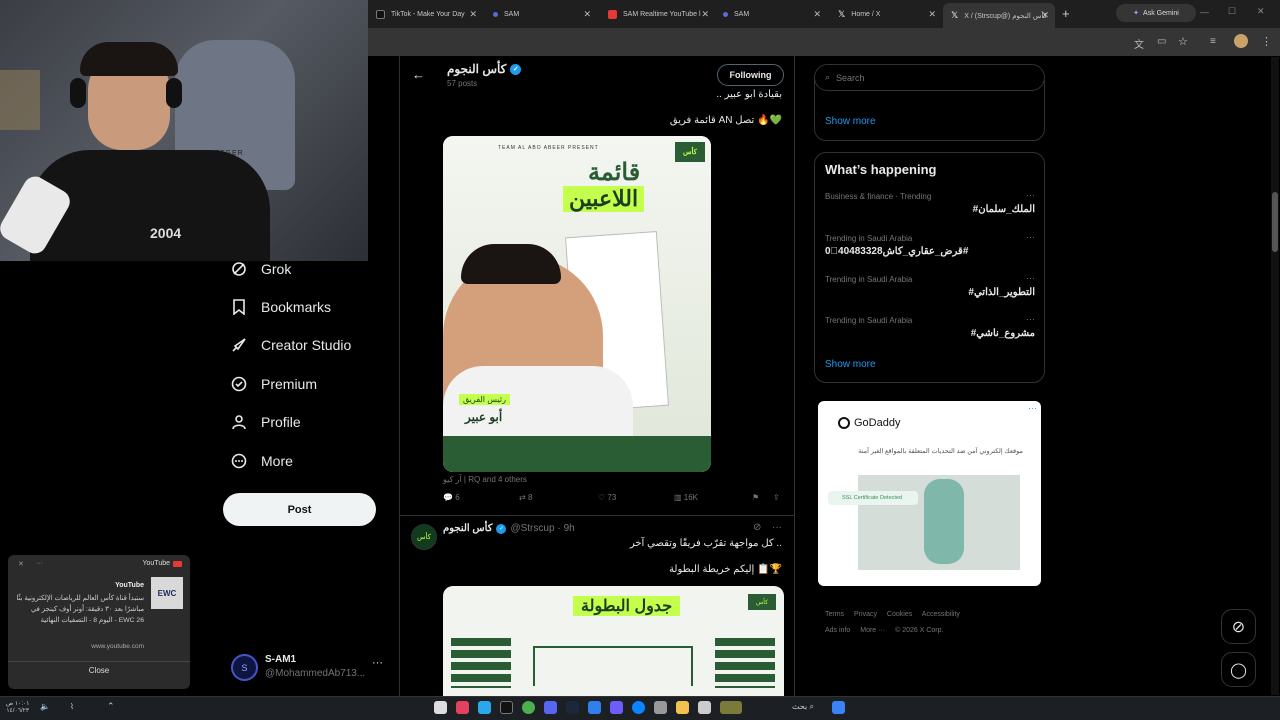 The width and height of the screenshot is (1280, 720). What do you see at coordinates (919, 630) in the screenshot?
I see `copyright: © 2026 X Corp.` at bounding box center [919, 630].